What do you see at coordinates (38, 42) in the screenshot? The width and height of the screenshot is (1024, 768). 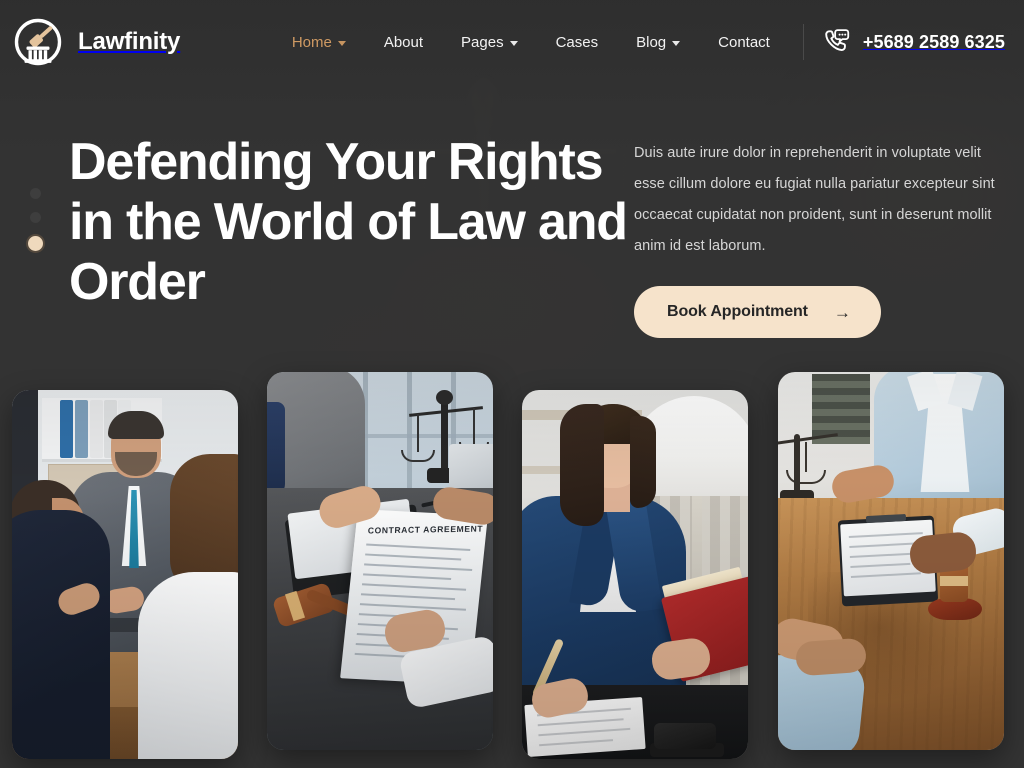 I see `gavel-column-emblem-icon` at bounding box center [38, 42].